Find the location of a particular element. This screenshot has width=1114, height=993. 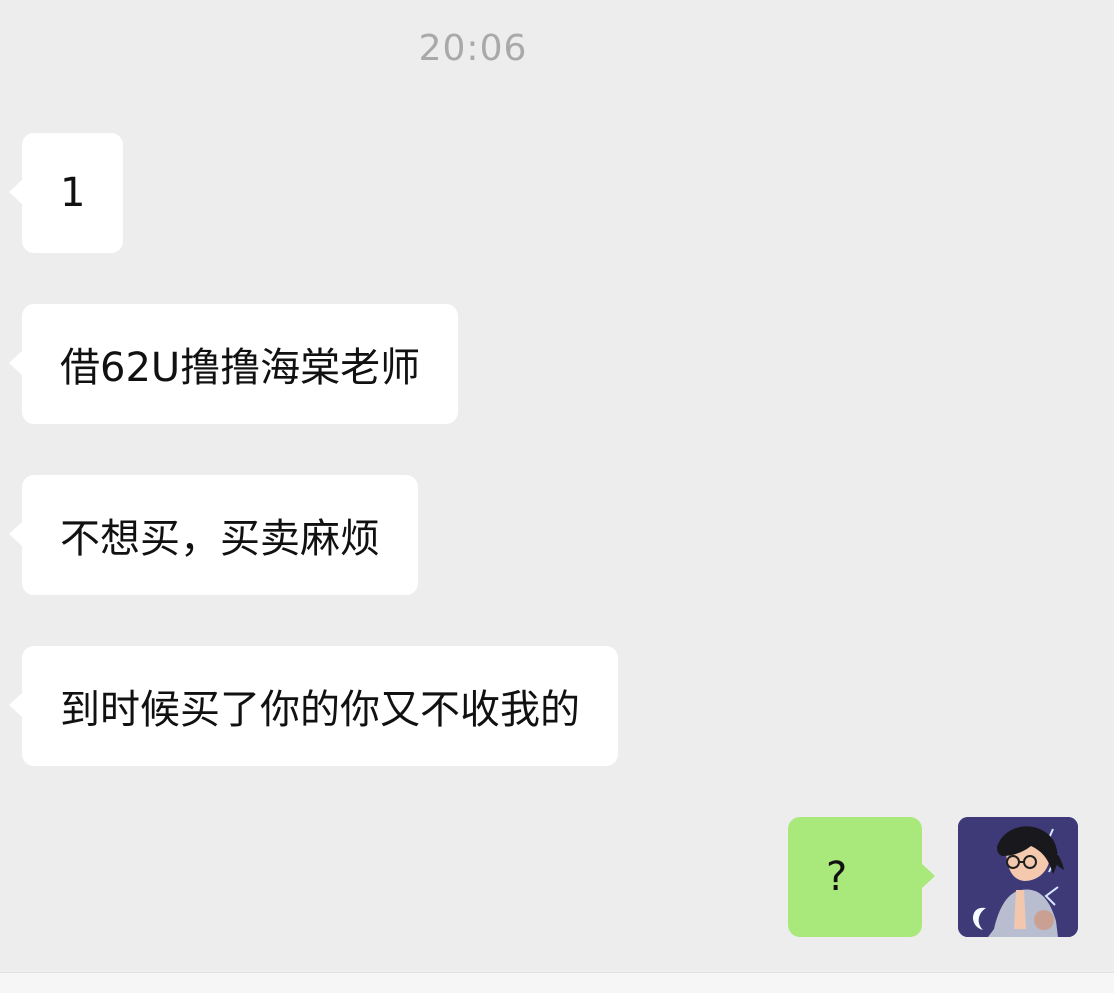

message-timestamp: 20:06 is located at coordinates (473, 48).